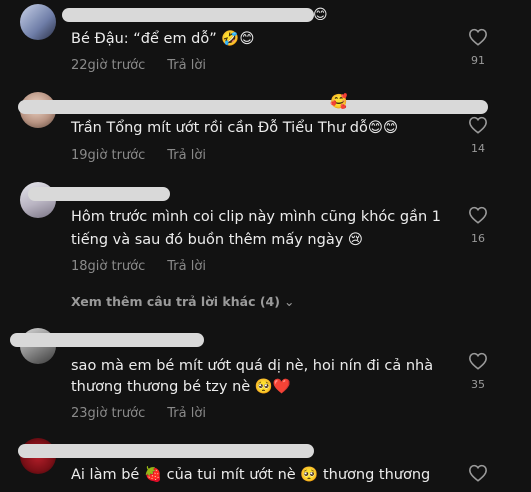 The height and width of the screenshot is (492, 531). I want to click on avatar, so click(38, 22).